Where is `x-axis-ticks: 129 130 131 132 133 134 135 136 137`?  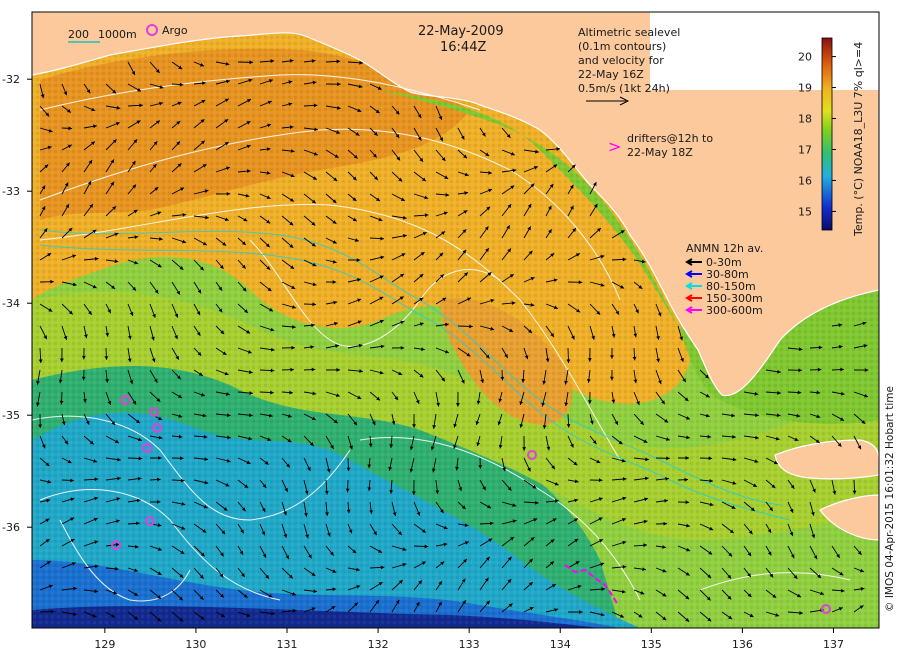 x-axis-ticks: 129 130 131 132 133 134 135 136 137 is located at coordinates (469, 639).